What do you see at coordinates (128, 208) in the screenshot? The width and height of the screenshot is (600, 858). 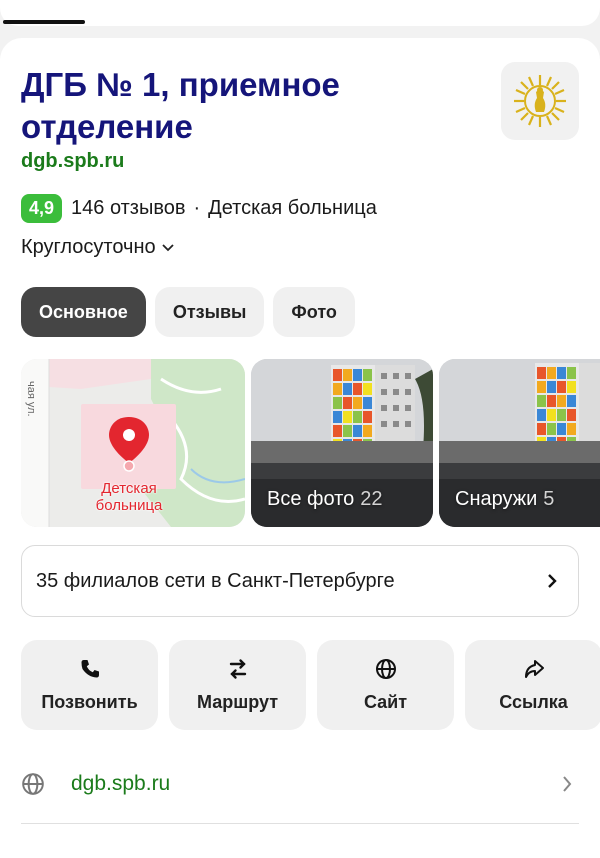 I see `reviews-count: 146 отзывов` at bounding box center [128, 208].